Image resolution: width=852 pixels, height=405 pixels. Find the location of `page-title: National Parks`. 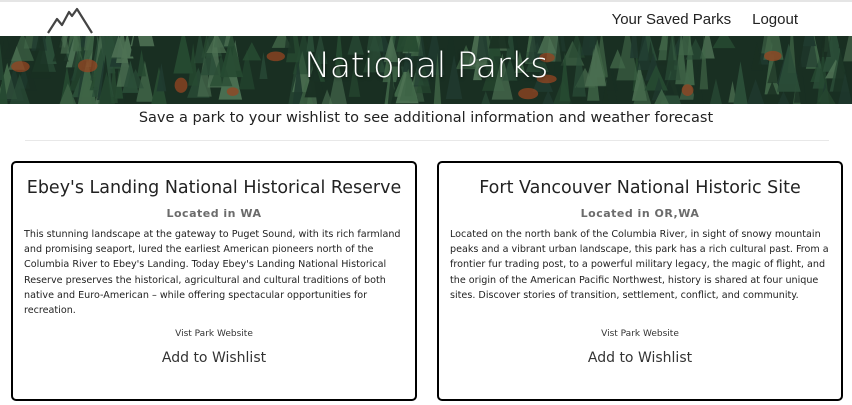

page-title: National Parks is located at coordinates (426, 66).